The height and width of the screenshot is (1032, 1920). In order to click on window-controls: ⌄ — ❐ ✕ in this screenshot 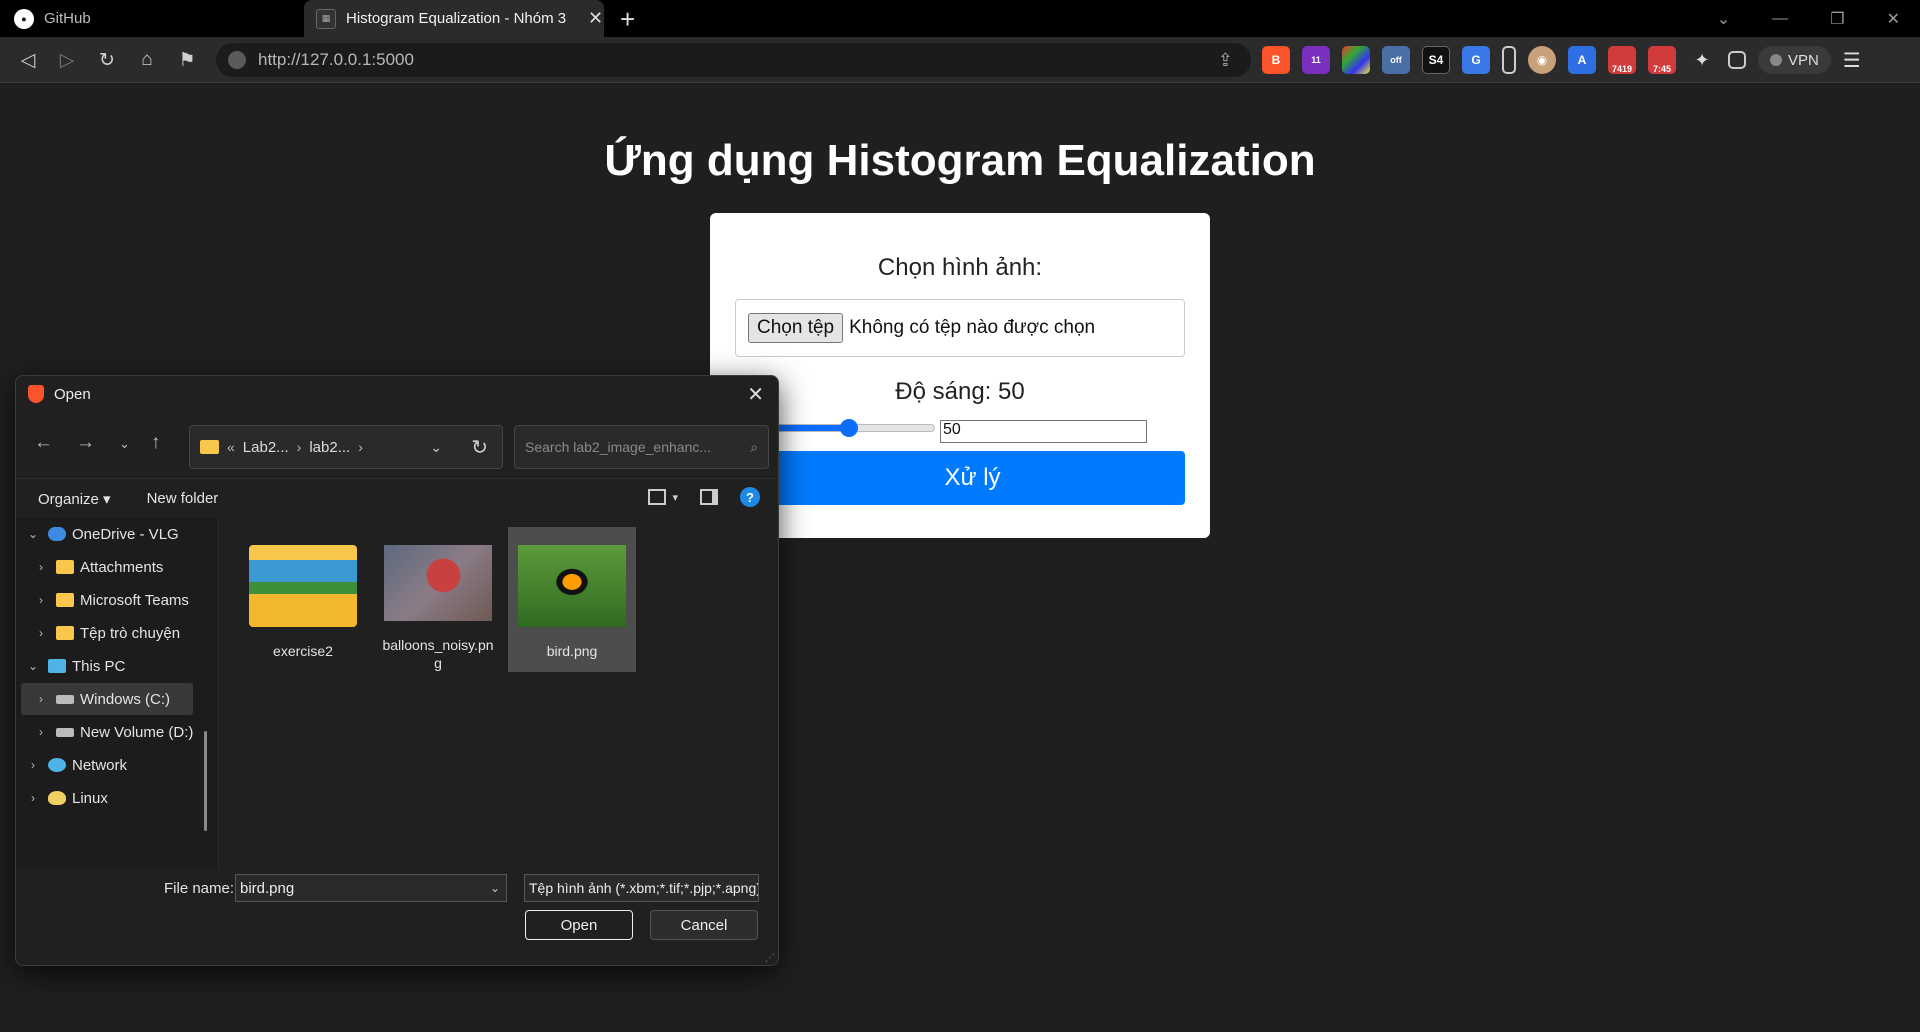, I will do `click(1808, 18)`.